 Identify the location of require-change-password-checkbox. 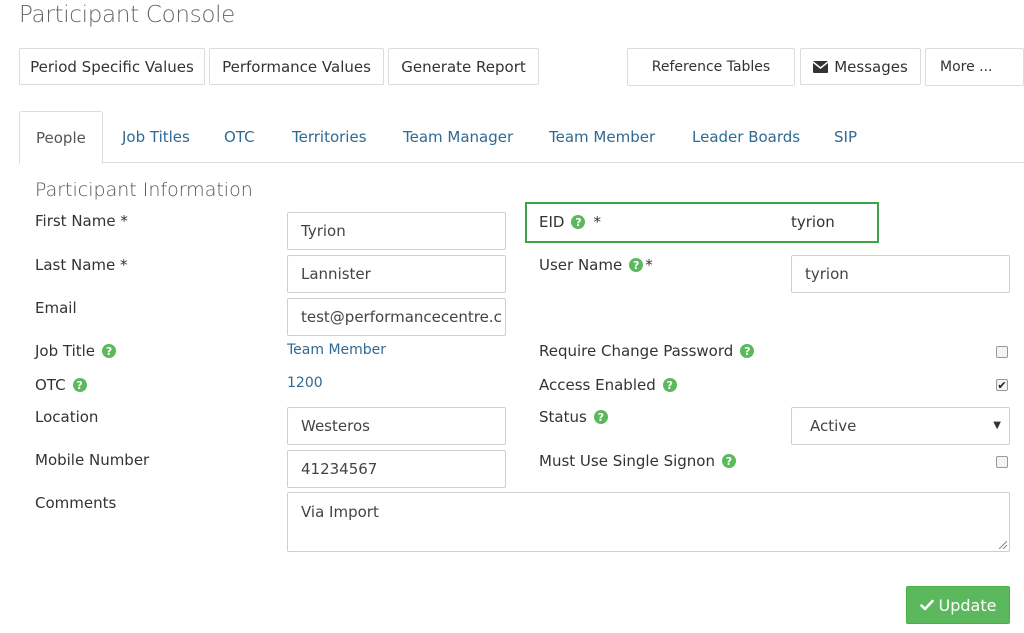
(1002, 352).